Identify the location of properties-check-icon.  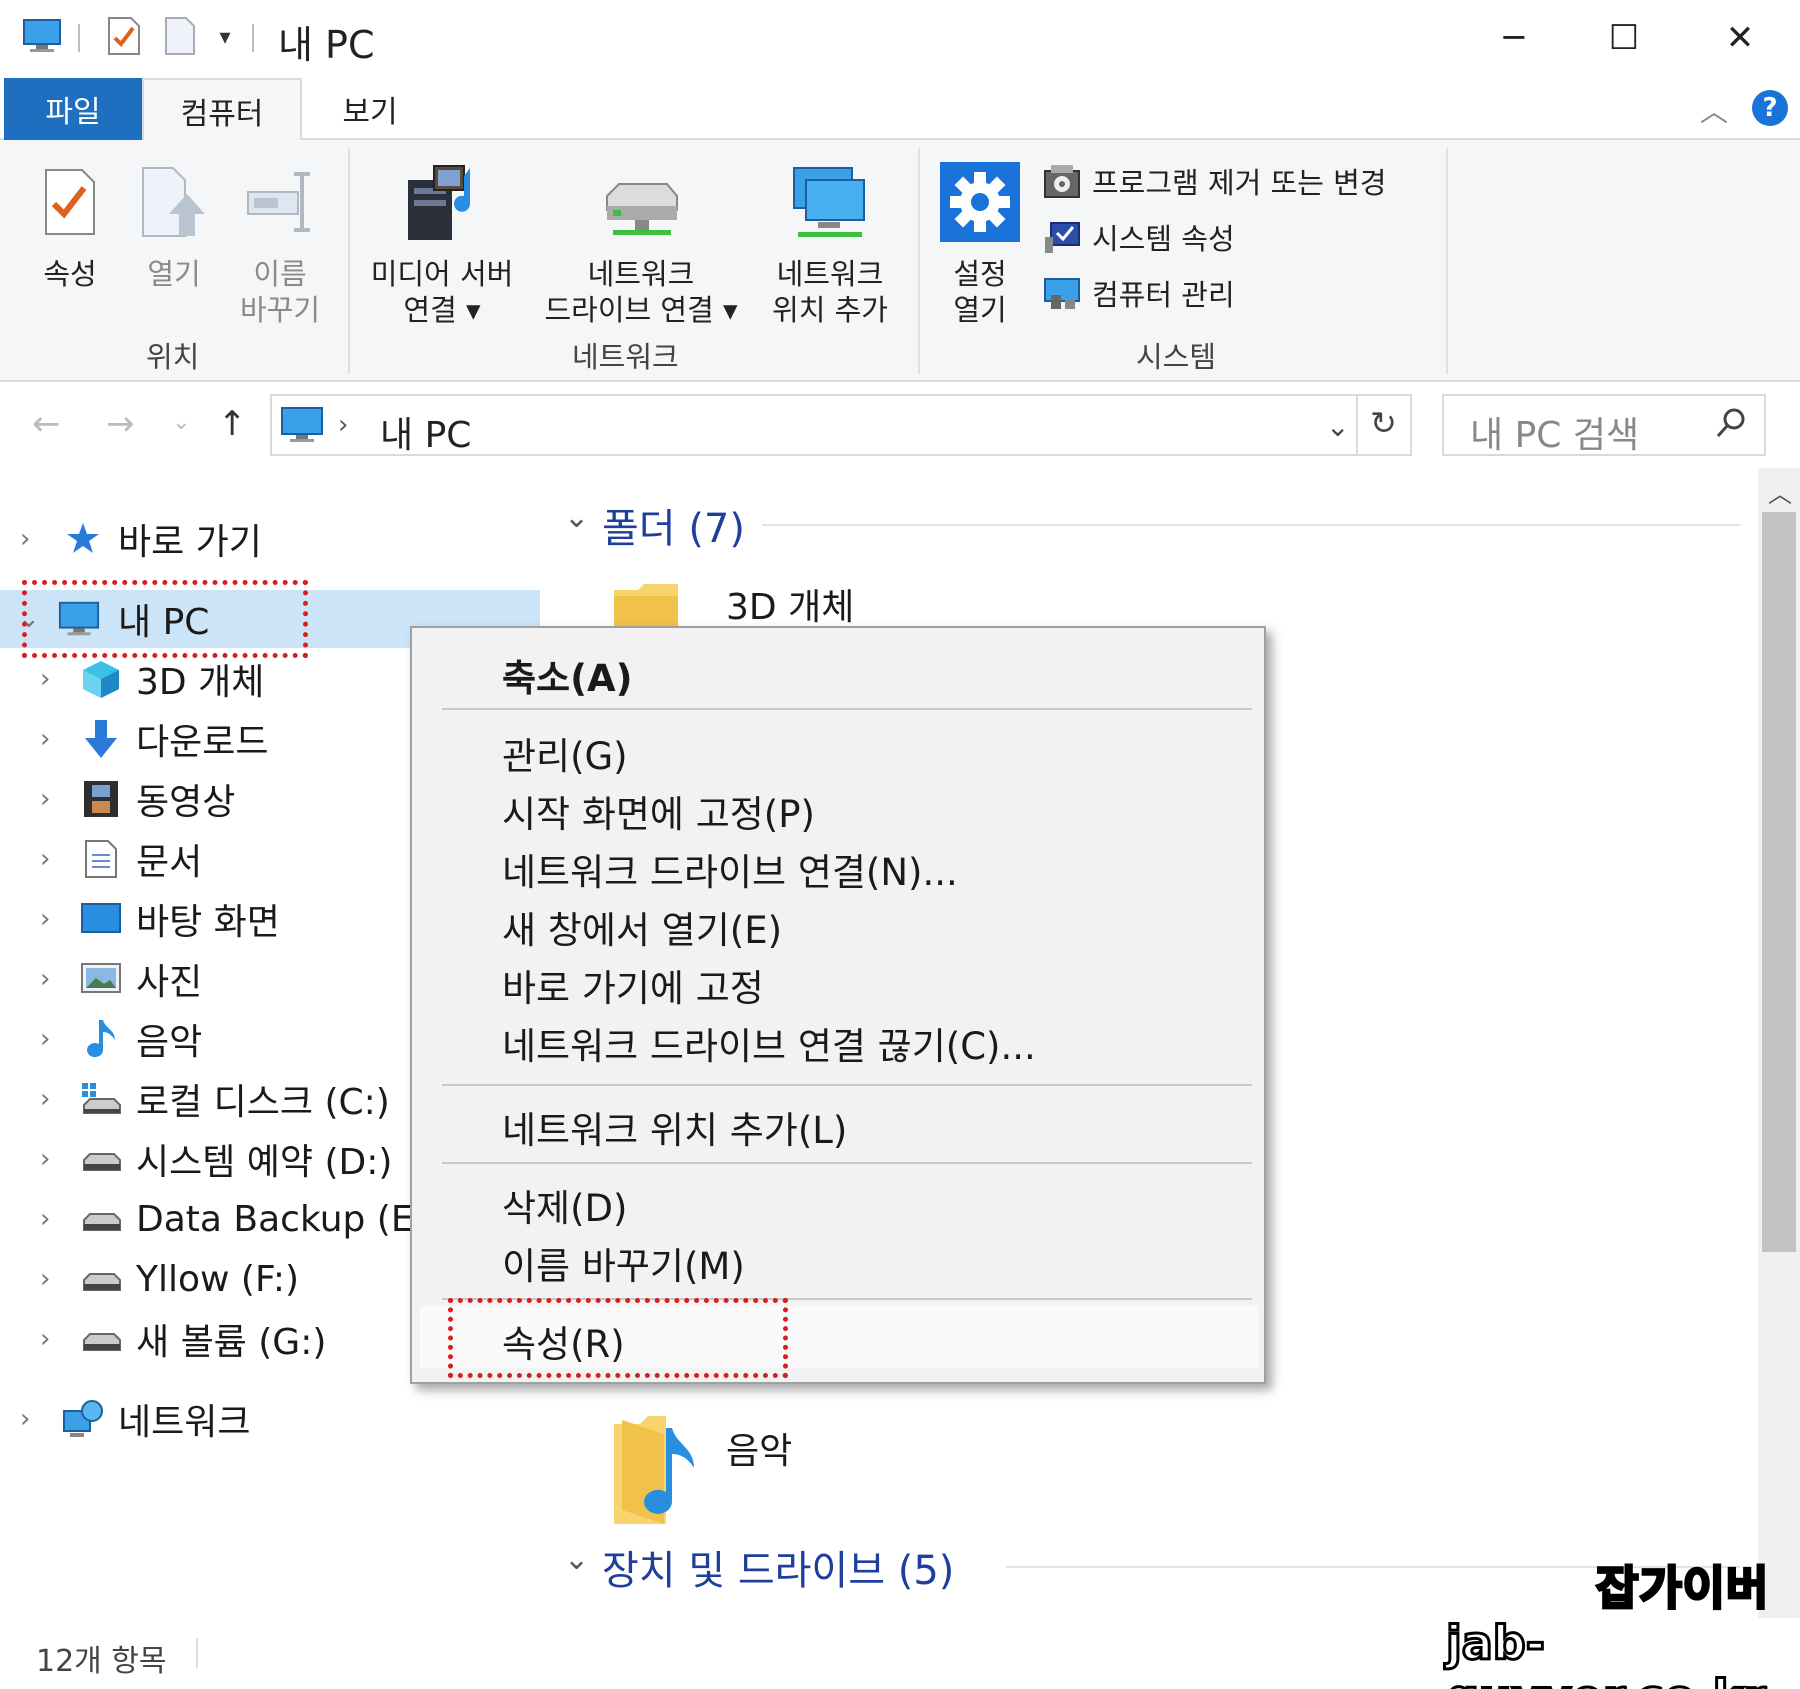
(124, 36).